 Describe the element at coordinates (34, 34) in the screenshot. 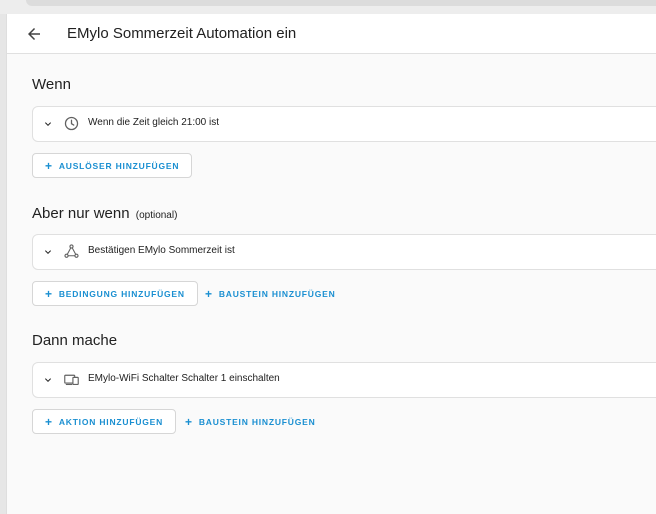

I see `back-arrow-icon` at that location.